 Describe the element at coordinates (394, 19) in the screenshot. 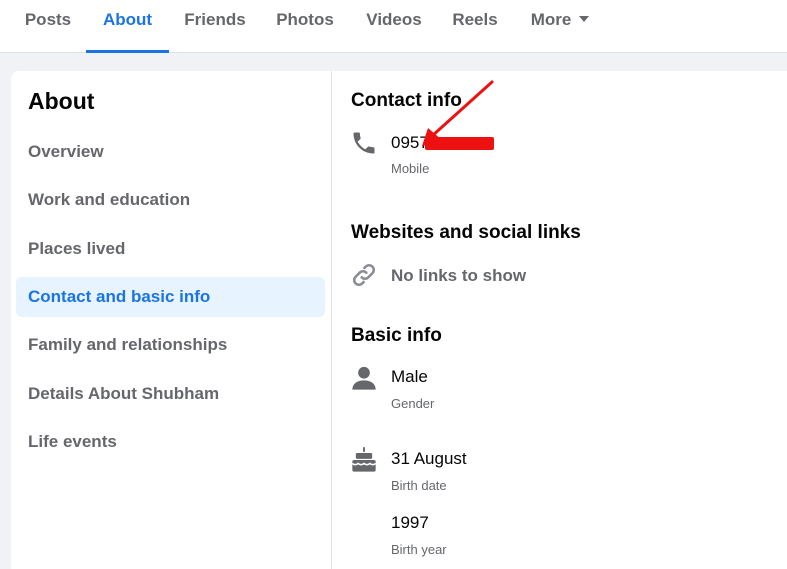

I see `tab-label: Videos` at that location.